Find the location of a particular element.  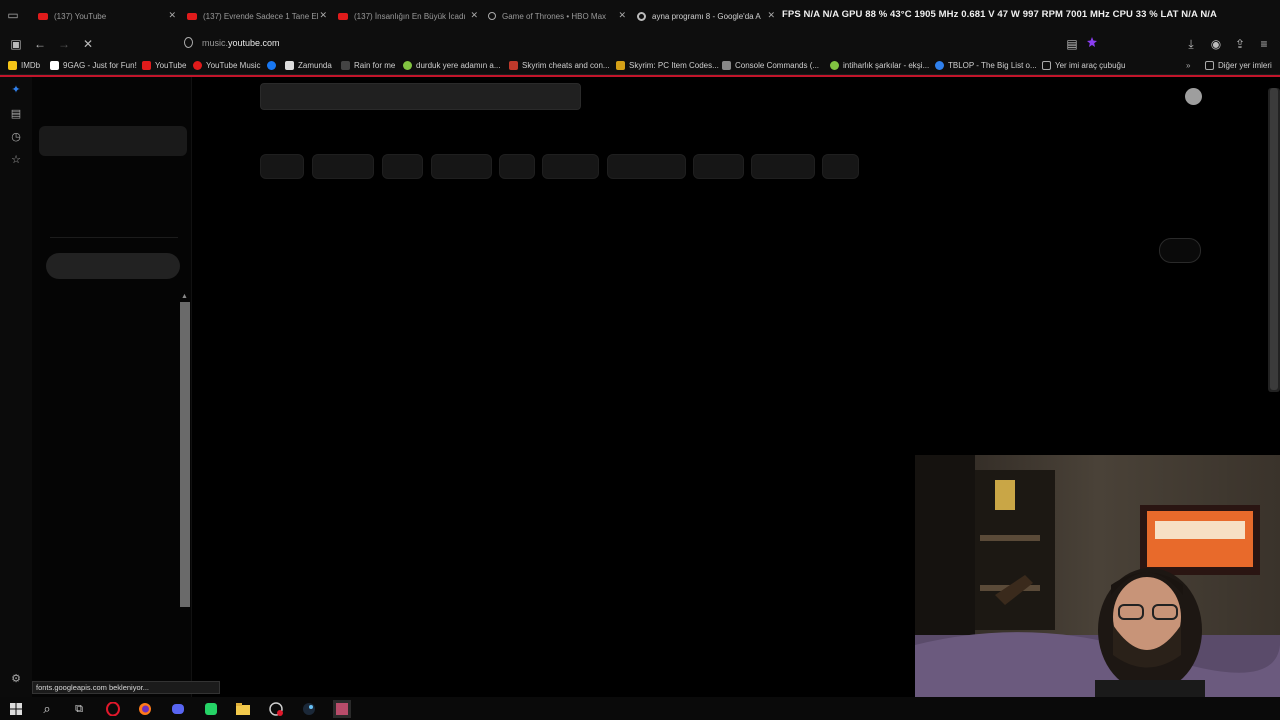

back-icon: ← is located at coordinates (40, 44).